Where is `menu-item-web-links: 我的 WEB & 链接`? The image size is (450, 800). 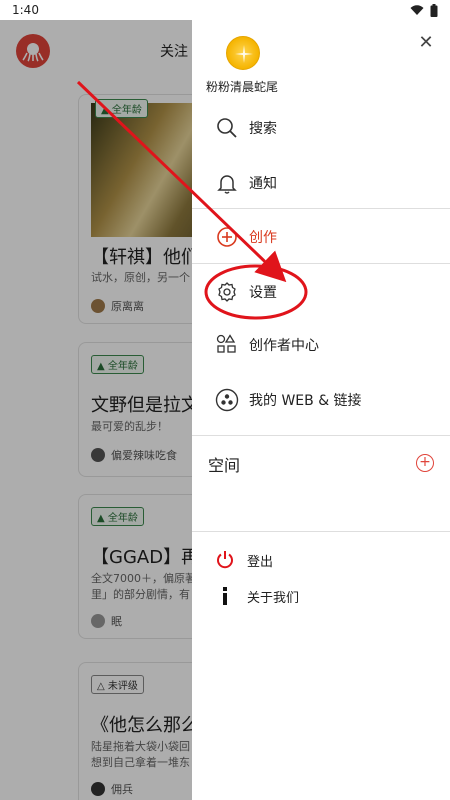 menu-item-web-links: 我的 WEB & 链接 is located at coordinates (321, 400).